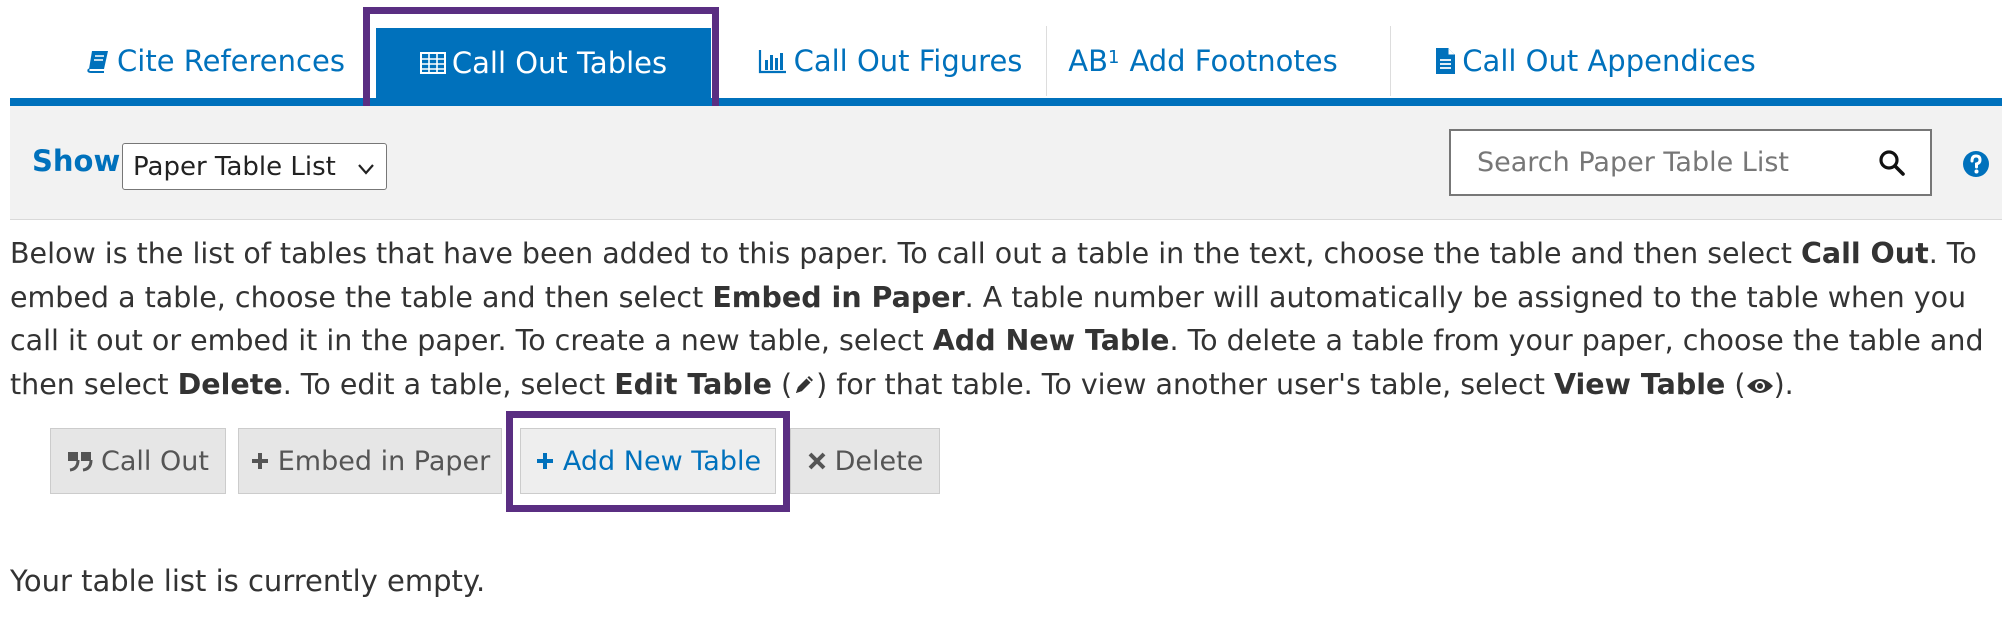  What do you see at coordinates (248, 581) in the screenshot?
I see `empty-state-message: Your table list is currently empty.` at bounding box center [248, 581].